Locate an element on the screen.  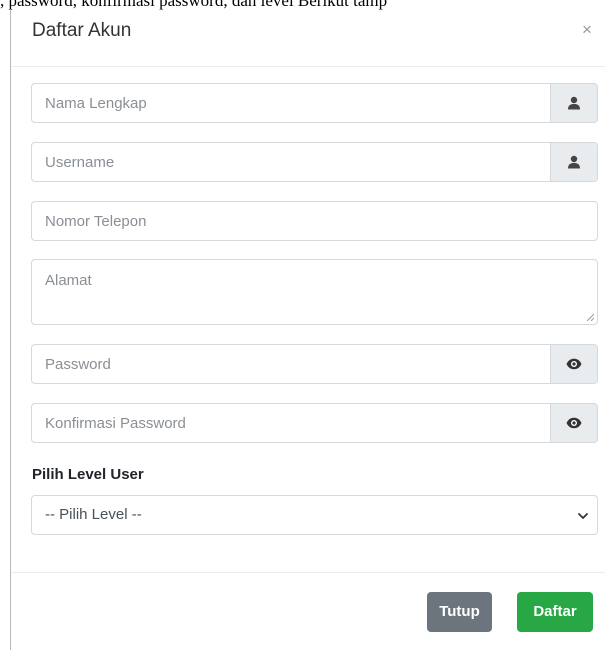
alamat-group is located at coordinates (314, 292).